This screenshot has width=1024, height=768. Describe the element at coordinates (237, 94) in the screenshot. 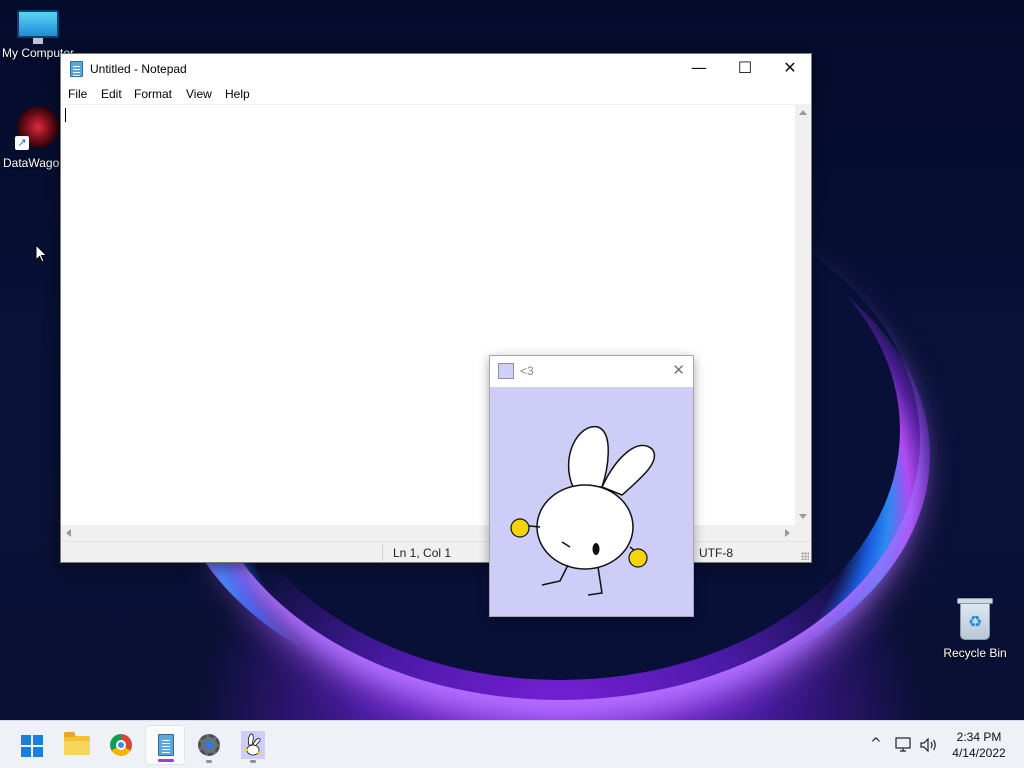

I see `menu-help: Help` at that location.